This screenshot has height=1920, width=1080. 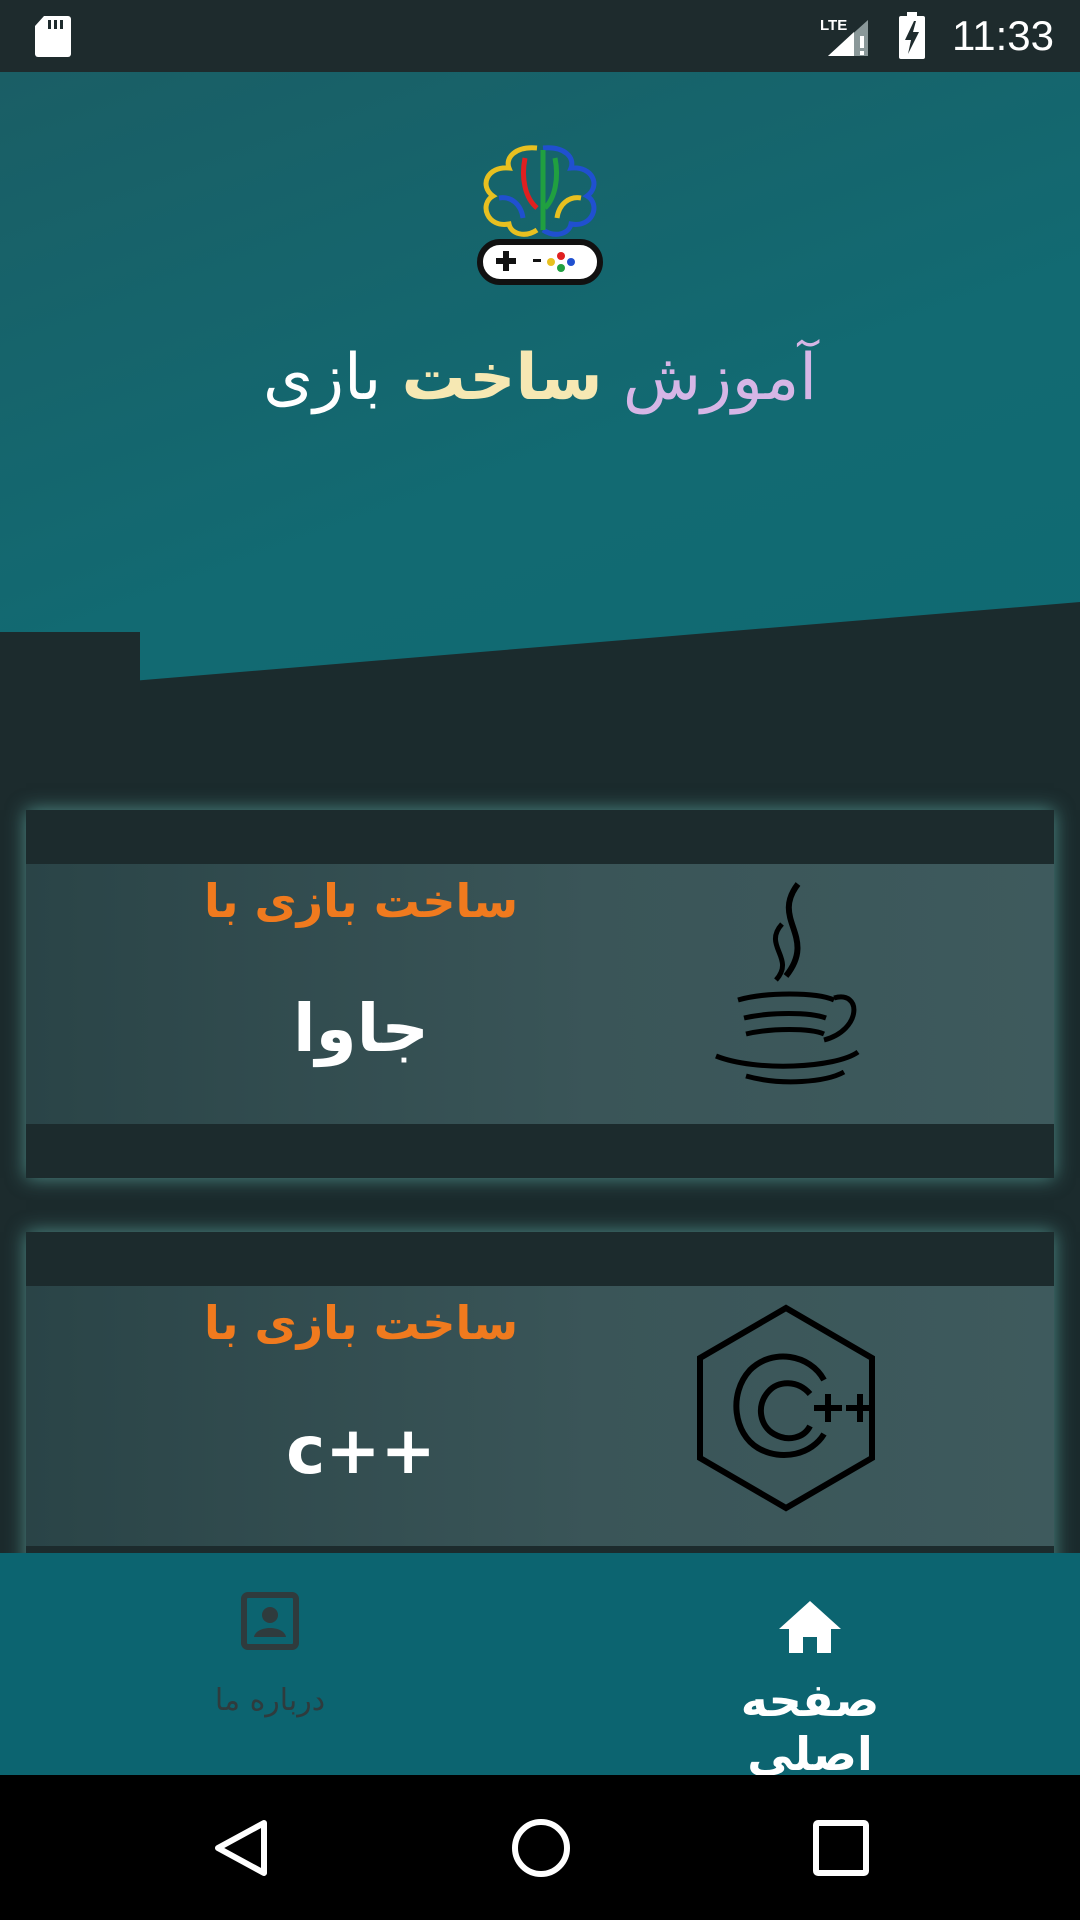 I want to click on system-navigation-bar, so click(x=540, y=1847).